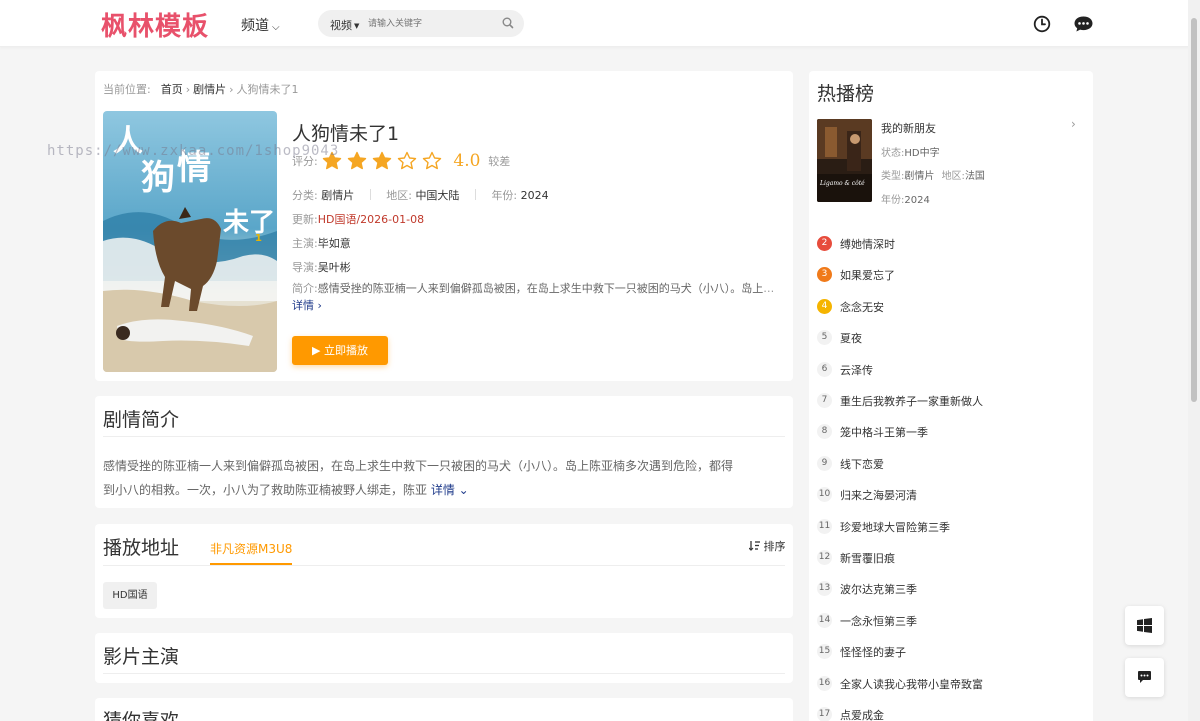 This screenshot has width=1200, height=721. I want to click on ranking-item: 12 新雪覆旧痕, so click(952, 558).